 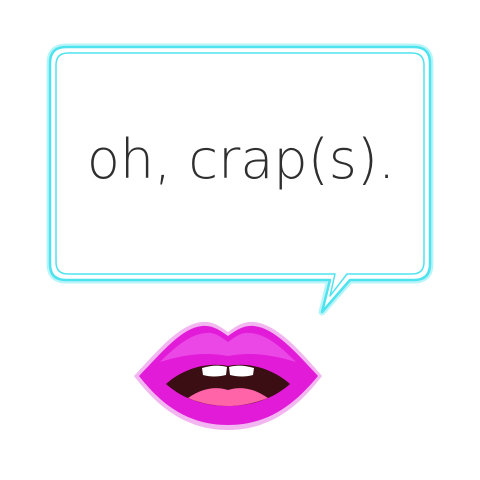 I want to click on teeth-right, so click(x=241, y=371).